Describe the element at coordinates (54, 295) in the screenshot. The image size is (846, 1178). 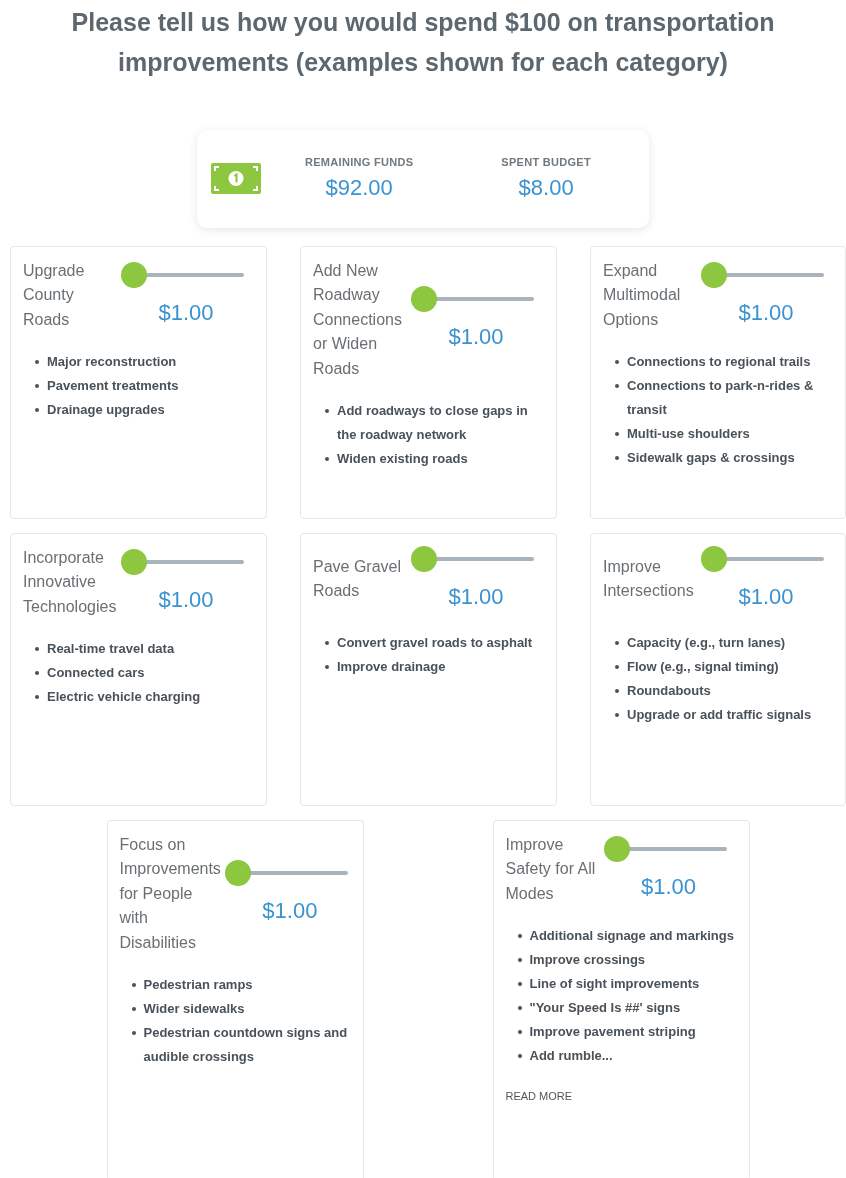
I see `category-title: Upgrade County Roads` at that location.